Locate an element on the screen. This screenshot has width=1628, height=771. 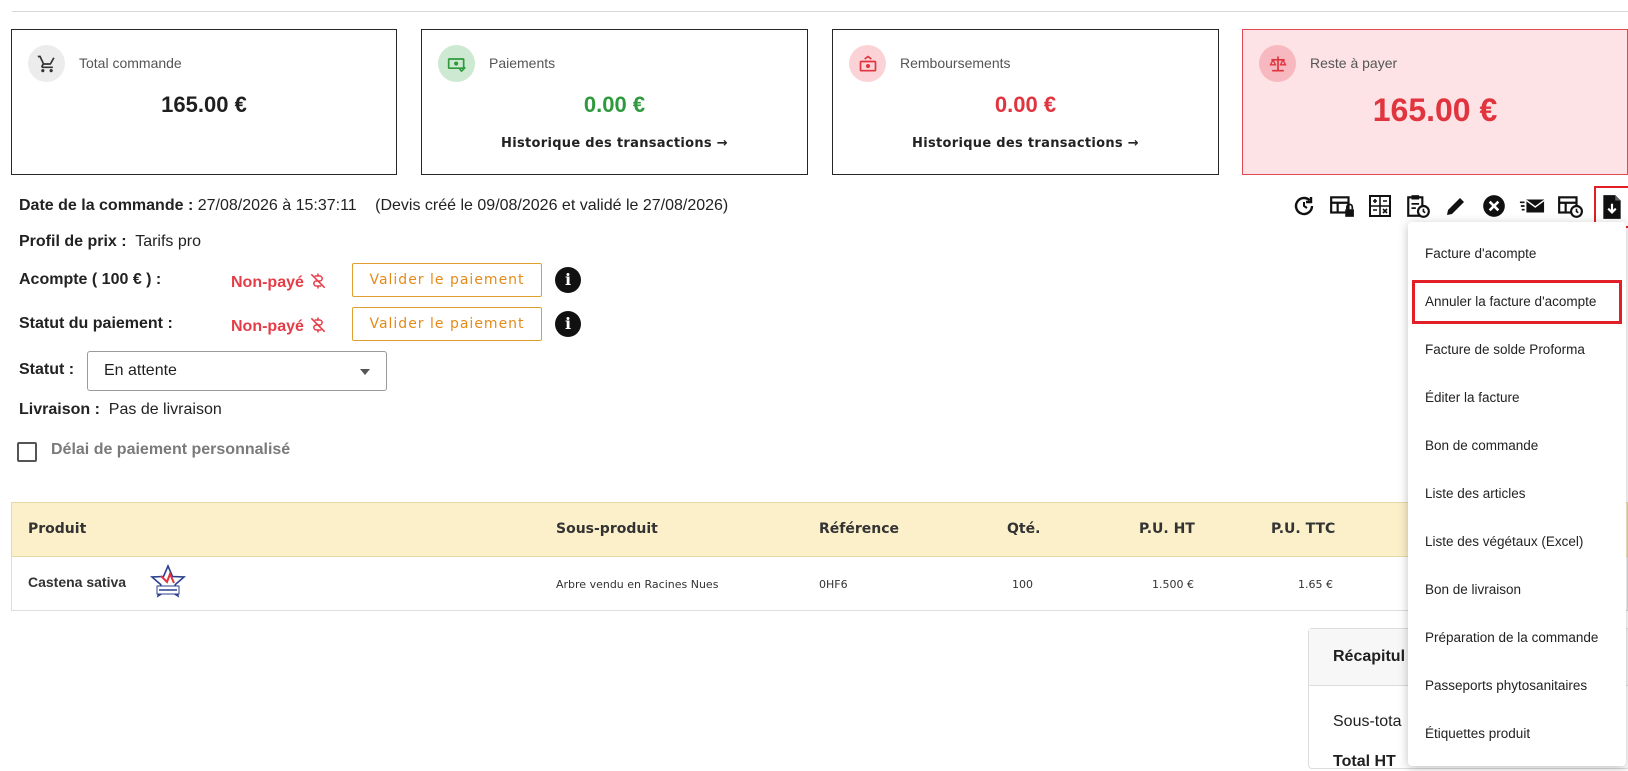
custom-payment-delay-label: Délai de paiement personnalisé is located at coordinates (171, 449).